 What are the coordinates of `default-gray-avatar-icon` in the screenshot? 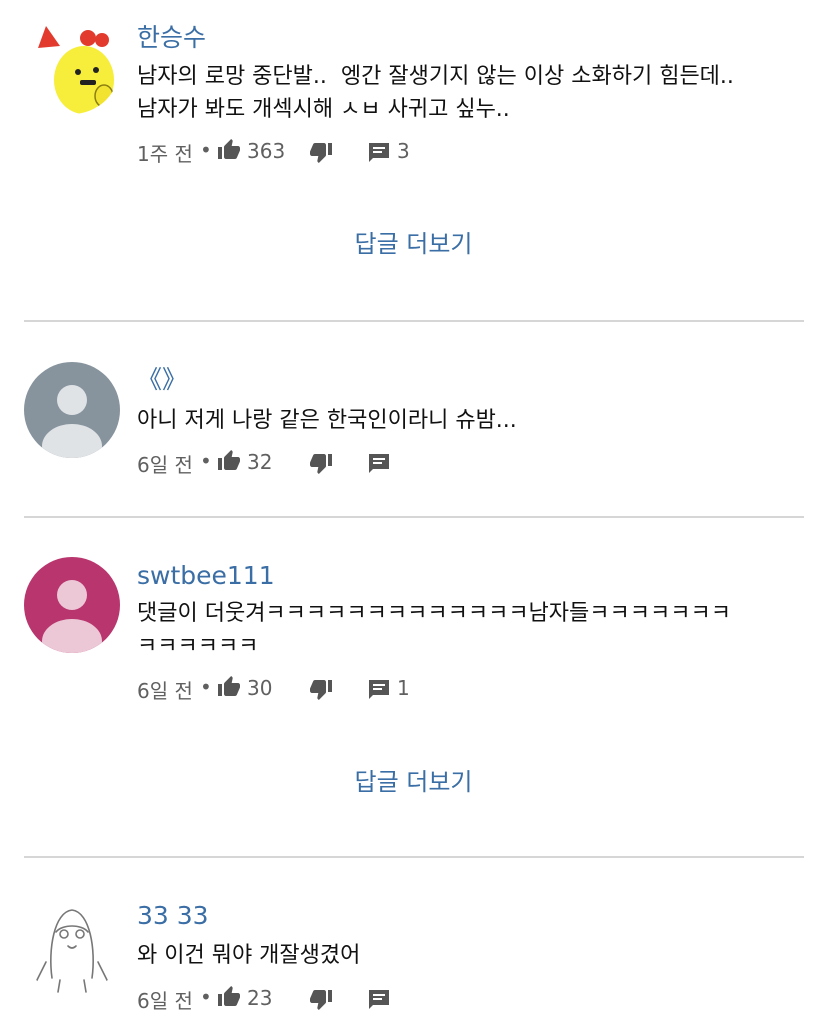 It's located at (72, 410).